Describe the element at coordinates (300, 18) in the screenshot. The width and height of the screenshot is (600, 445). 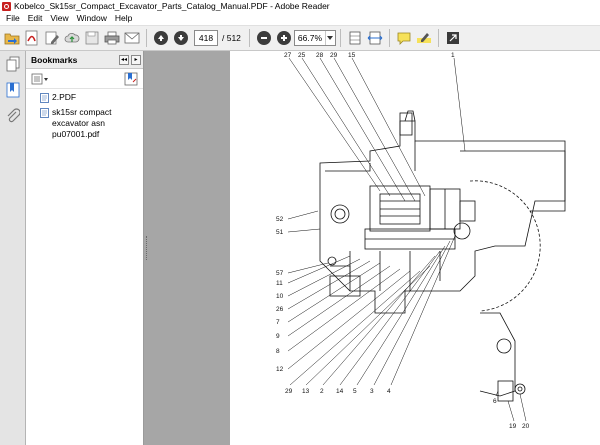
I see `menu-bar: File Edit View Window Help` at that location.